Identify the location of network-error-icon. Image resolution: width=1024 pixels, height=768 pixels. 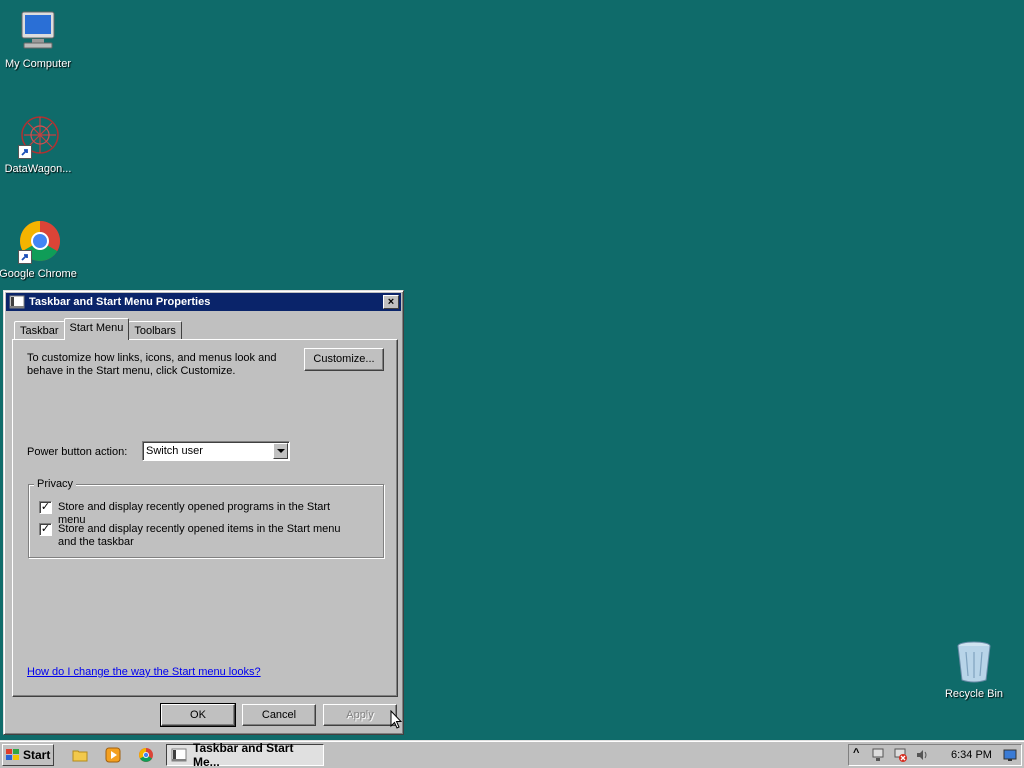
(900, 755).